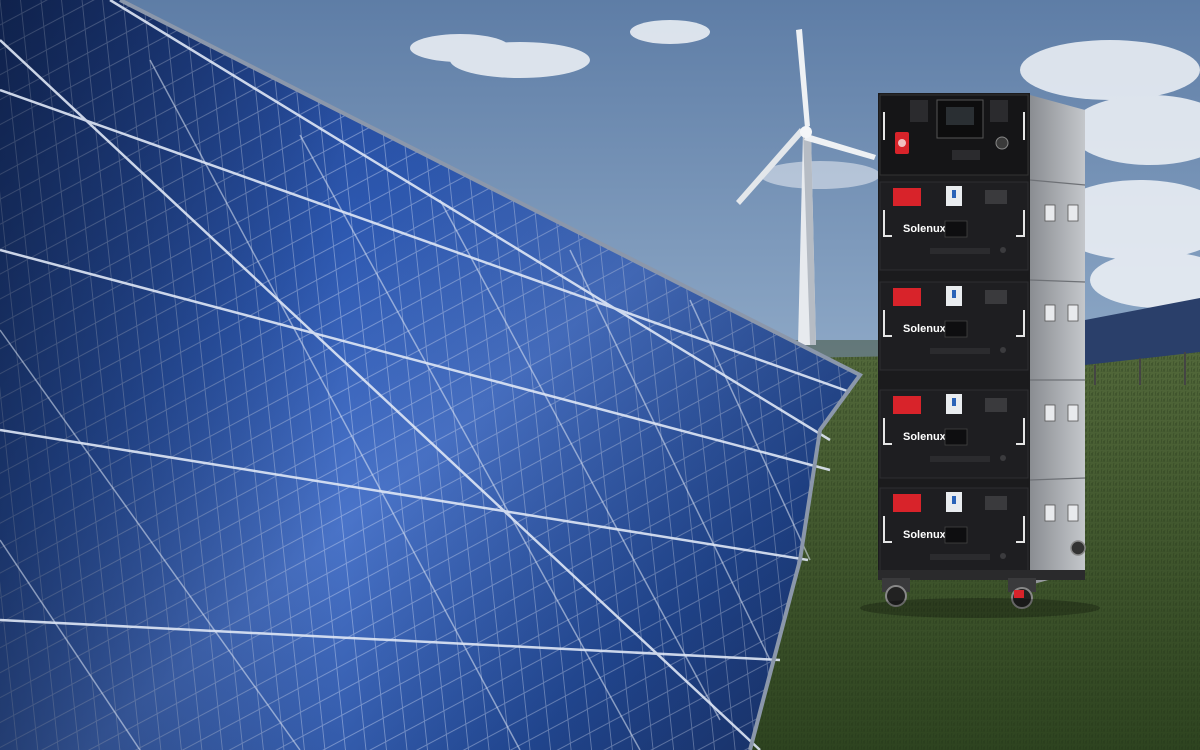  I want to click on battery-rack: Solenux Solenux Solenux Solenux, so click(980, 355).